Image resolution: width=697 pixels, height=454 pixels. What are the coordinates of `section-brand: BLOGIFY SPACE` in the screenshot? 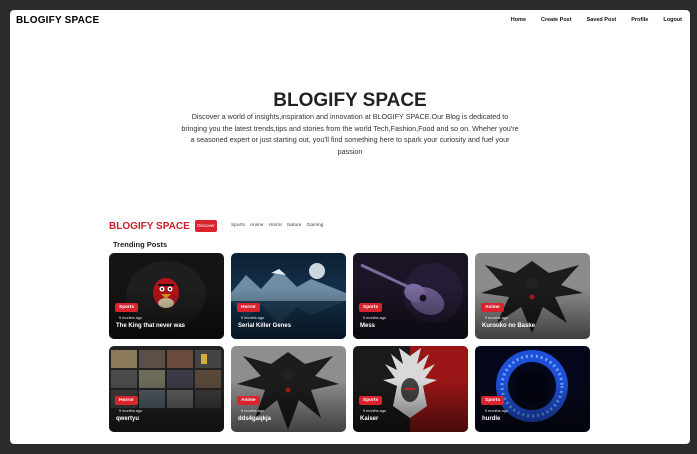 It's located at (149, 226).